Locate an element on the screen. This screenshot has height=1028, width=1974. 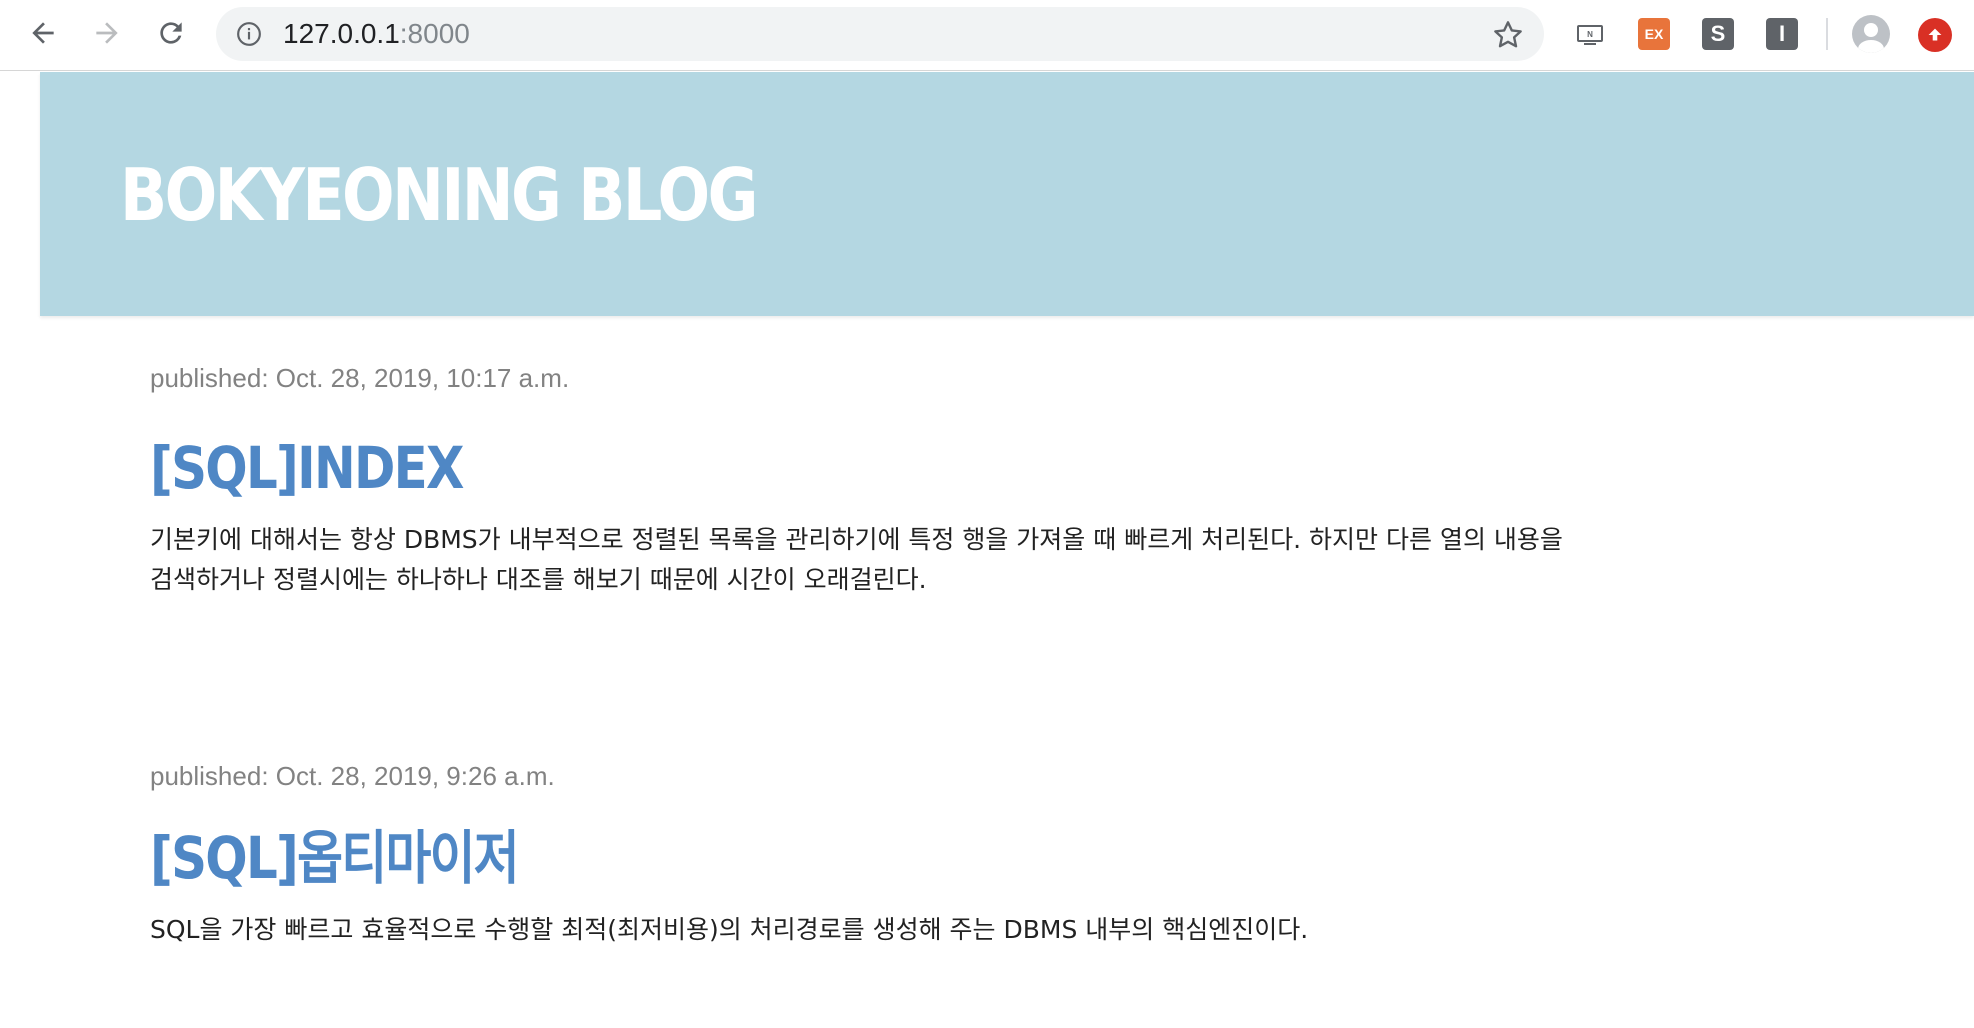
site-title: BOKYEONING BLOG is located at coordinates (439, 195).